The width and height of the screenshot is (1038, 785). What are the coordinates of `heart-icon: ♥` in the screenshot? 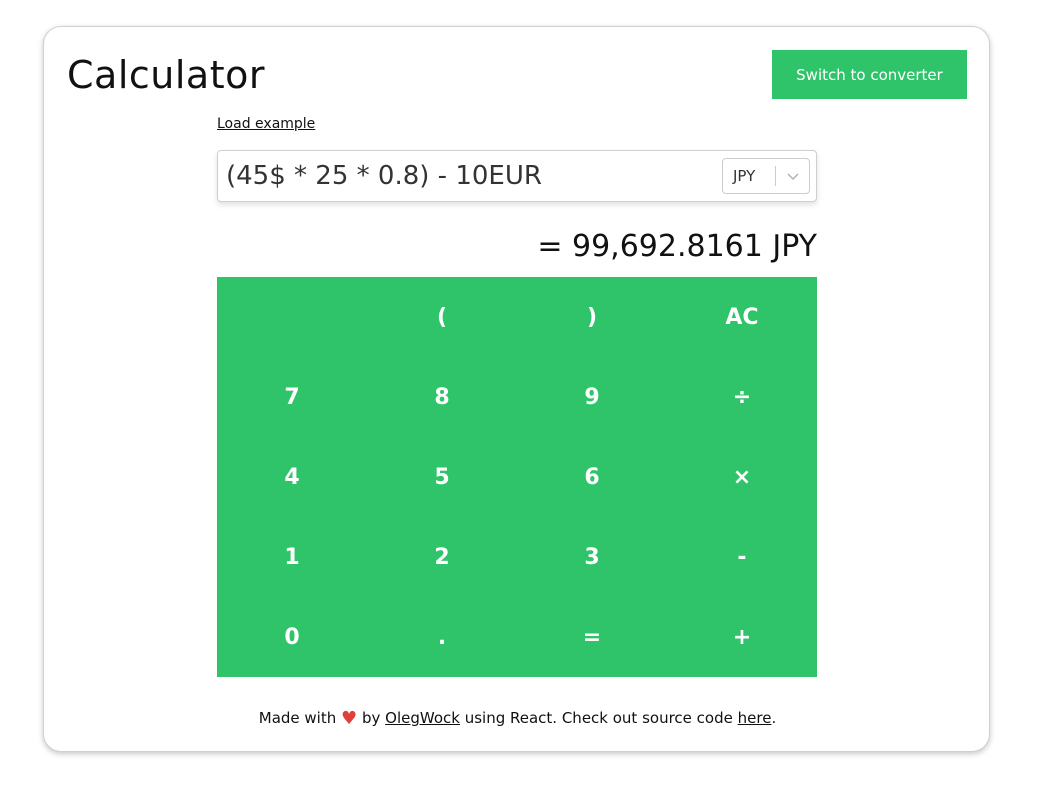 It's located at (349, 718).